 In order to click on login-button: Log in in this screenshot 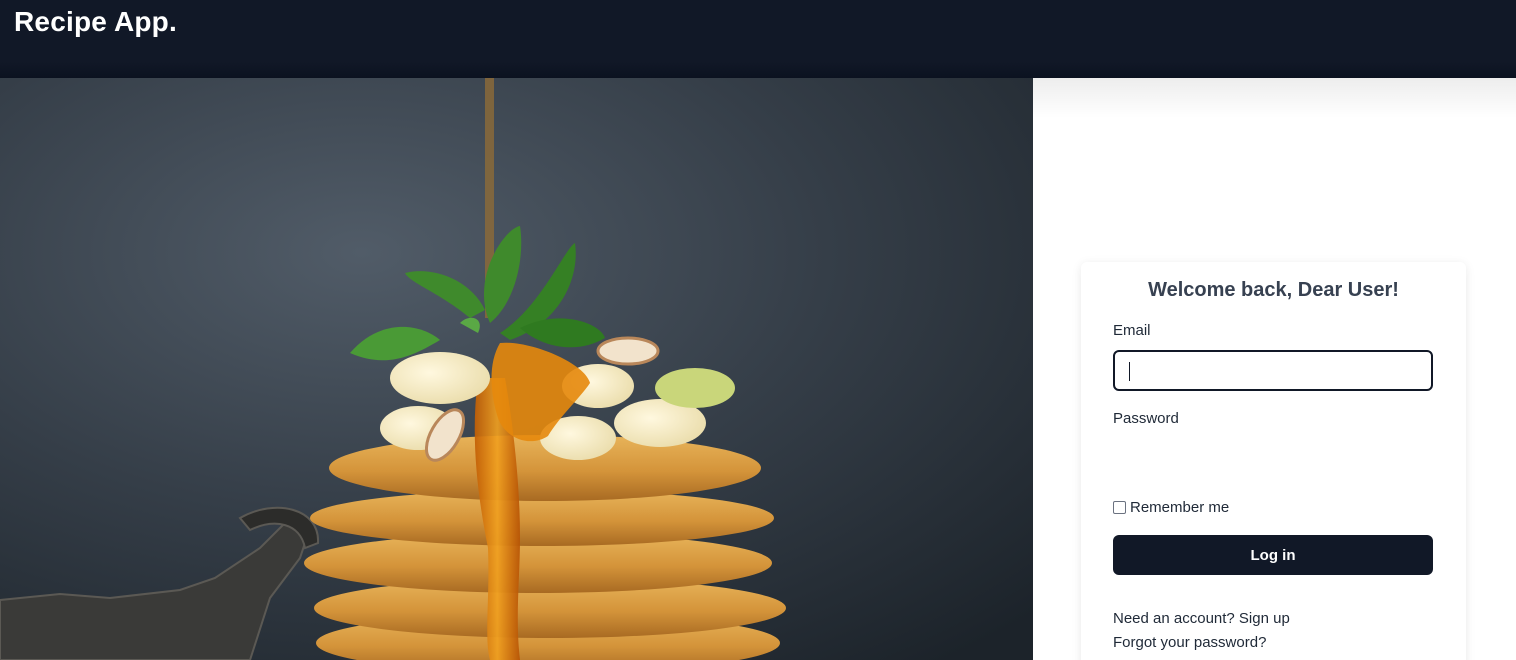, I will do `click(1273, 555)`.